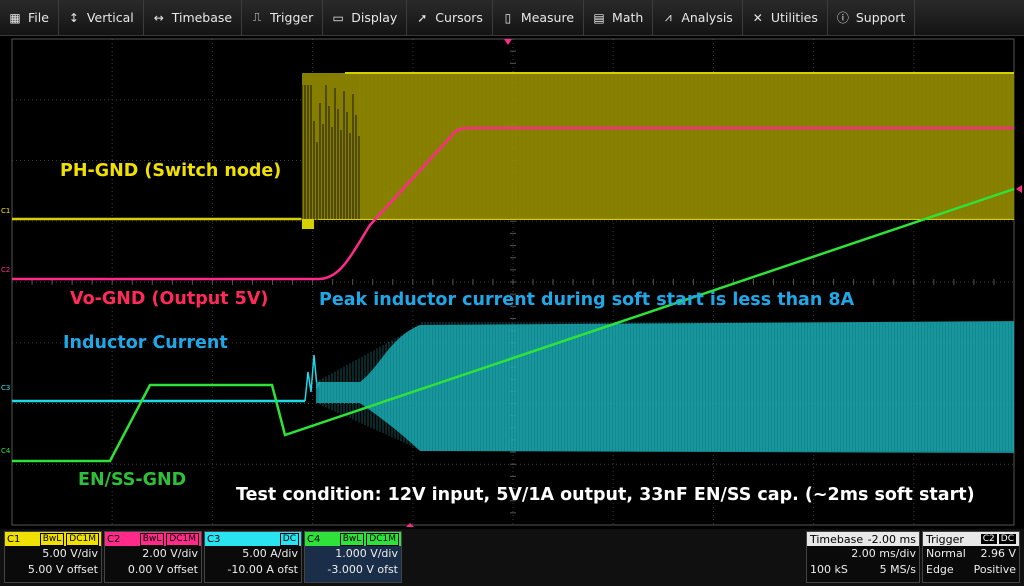 The height and width of the screenshot is (586, 1024). I want to click on trigger-level: 2.96 V, so click(998, 553).